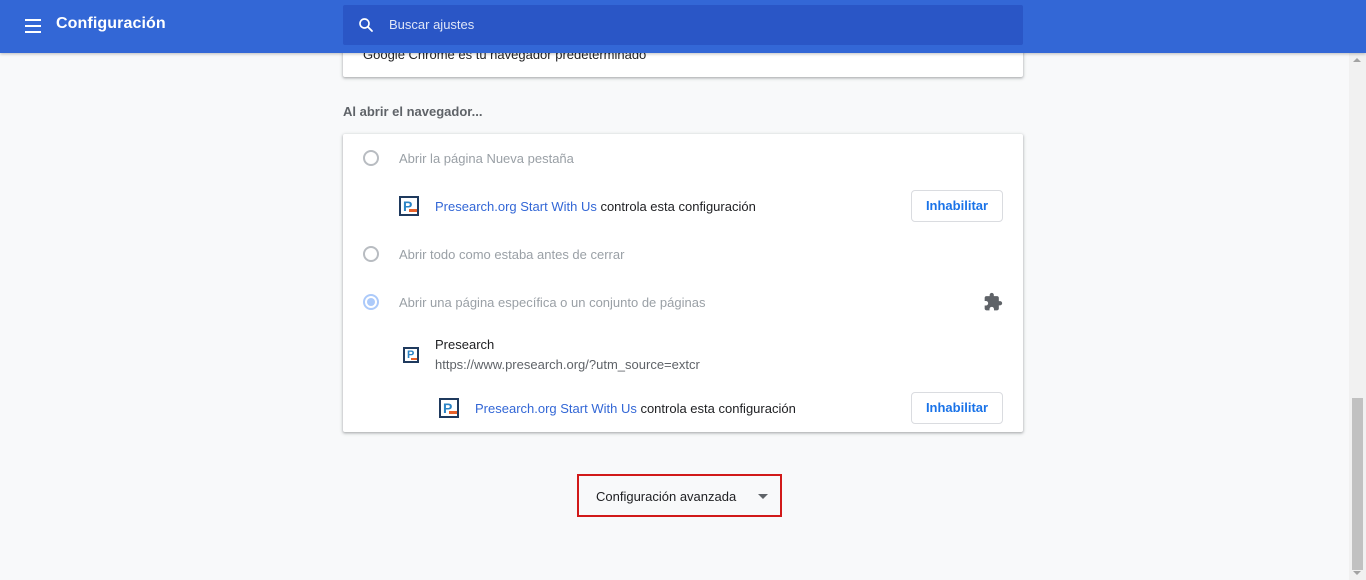  Describe the element at coordinates (763, 496) in the screenshot. I see `chevron-down-icon` at that location.